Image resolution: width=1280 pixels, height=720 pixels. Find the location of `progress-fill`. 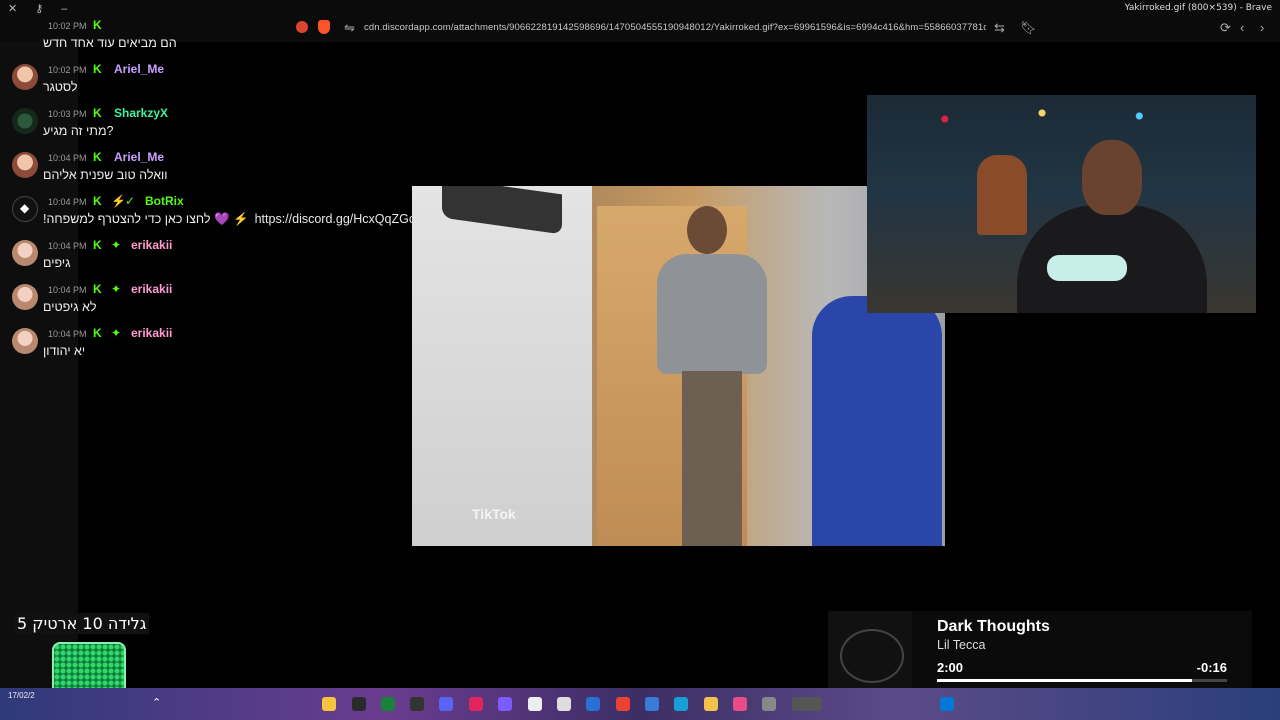

progress-fill is located at coordinates (1065, 680).